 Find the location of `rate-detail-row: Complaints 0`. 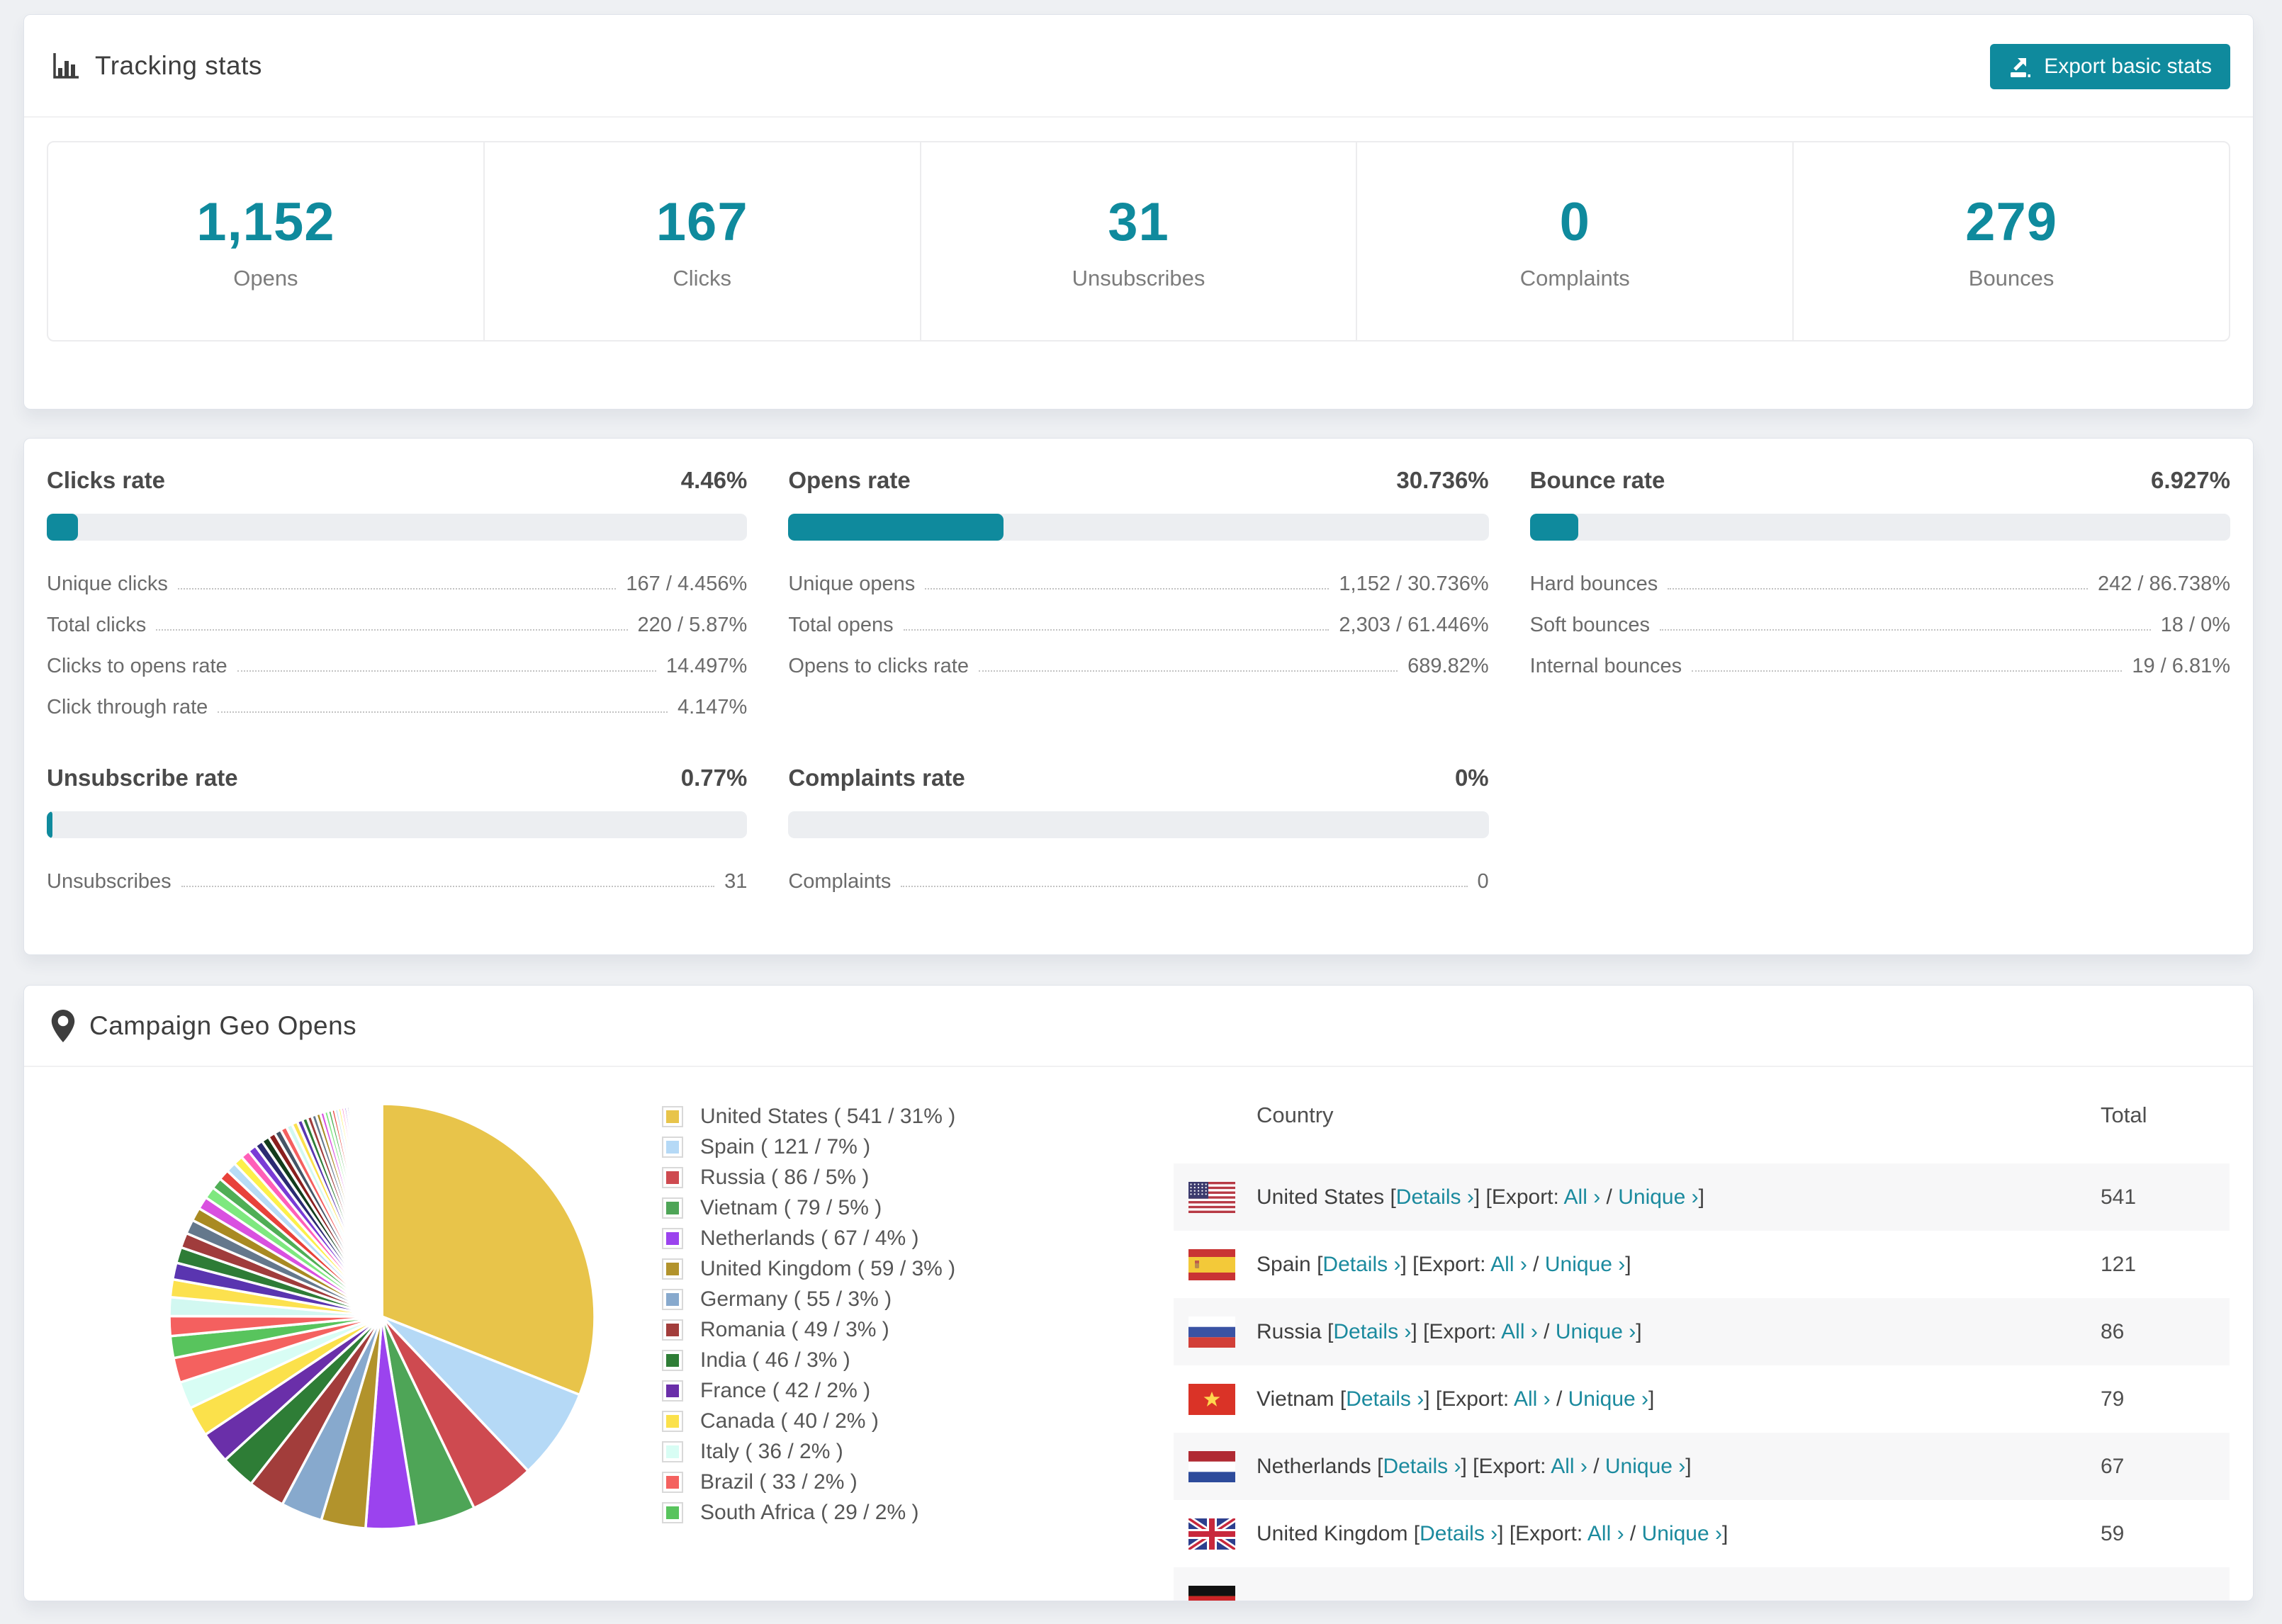

rate-detail-row: Complaints 0 is located at coordinates (1138, 873).